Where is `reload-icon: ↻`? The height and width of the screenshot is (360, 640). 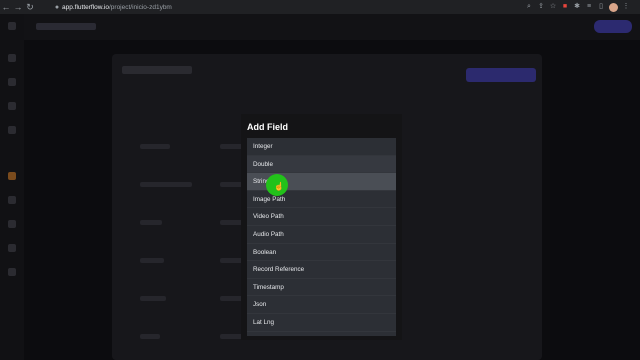
reload-icon: ↻ is located at coordinates (30, 7).